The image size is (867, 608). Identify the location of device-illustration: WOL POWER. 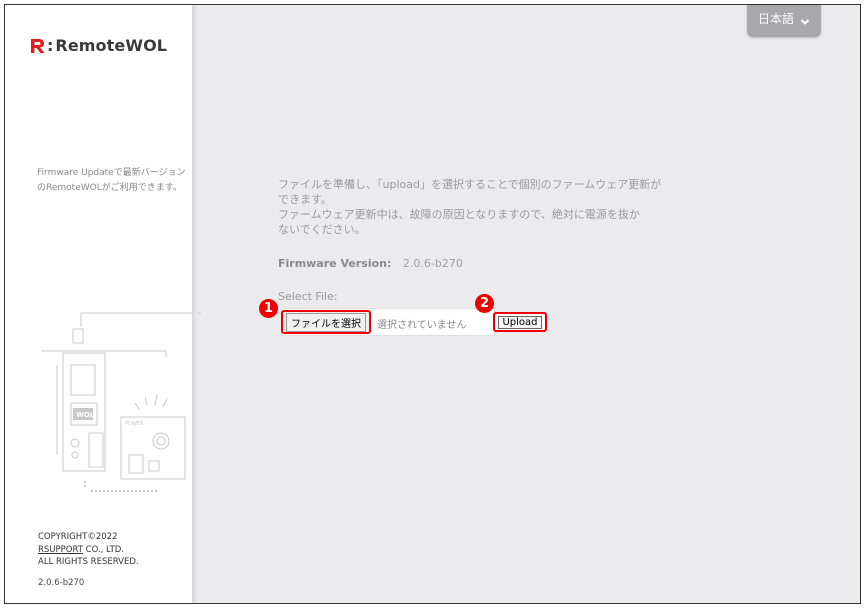
(121, 402).